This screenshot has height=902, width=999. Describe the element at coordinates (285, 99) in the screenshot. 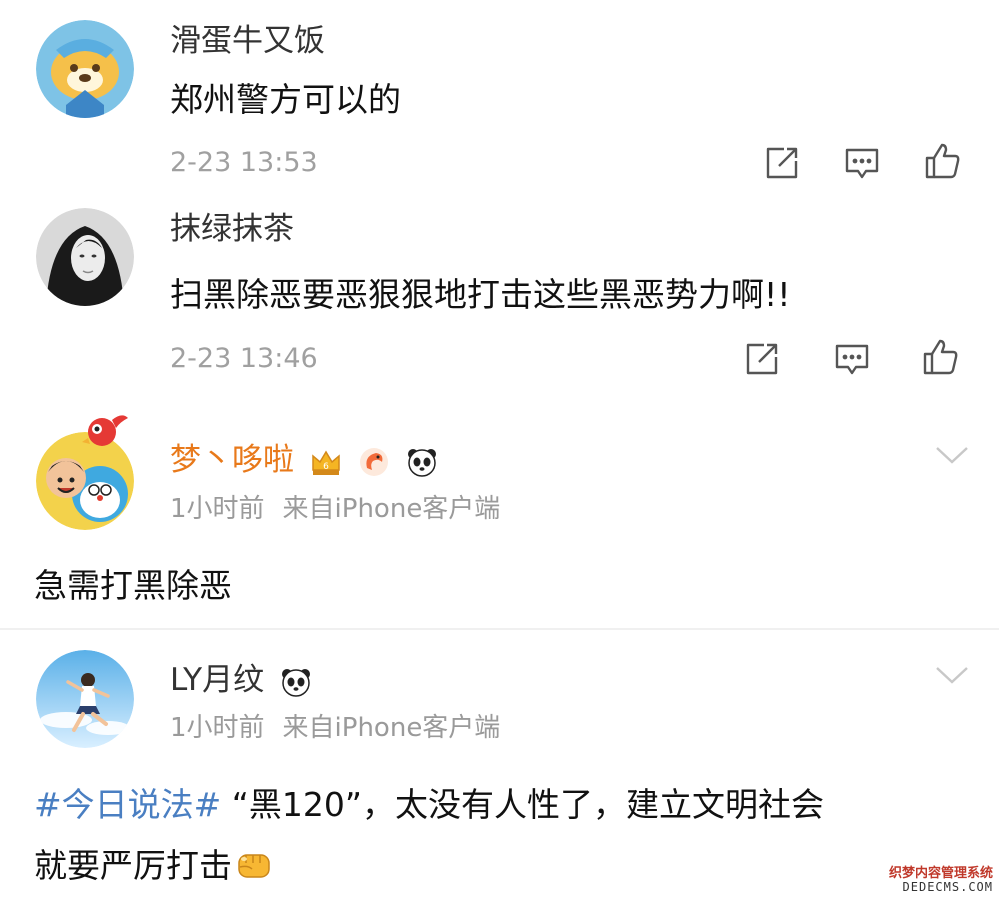

I see `comment-text: 郑州警方可以的` at that location.